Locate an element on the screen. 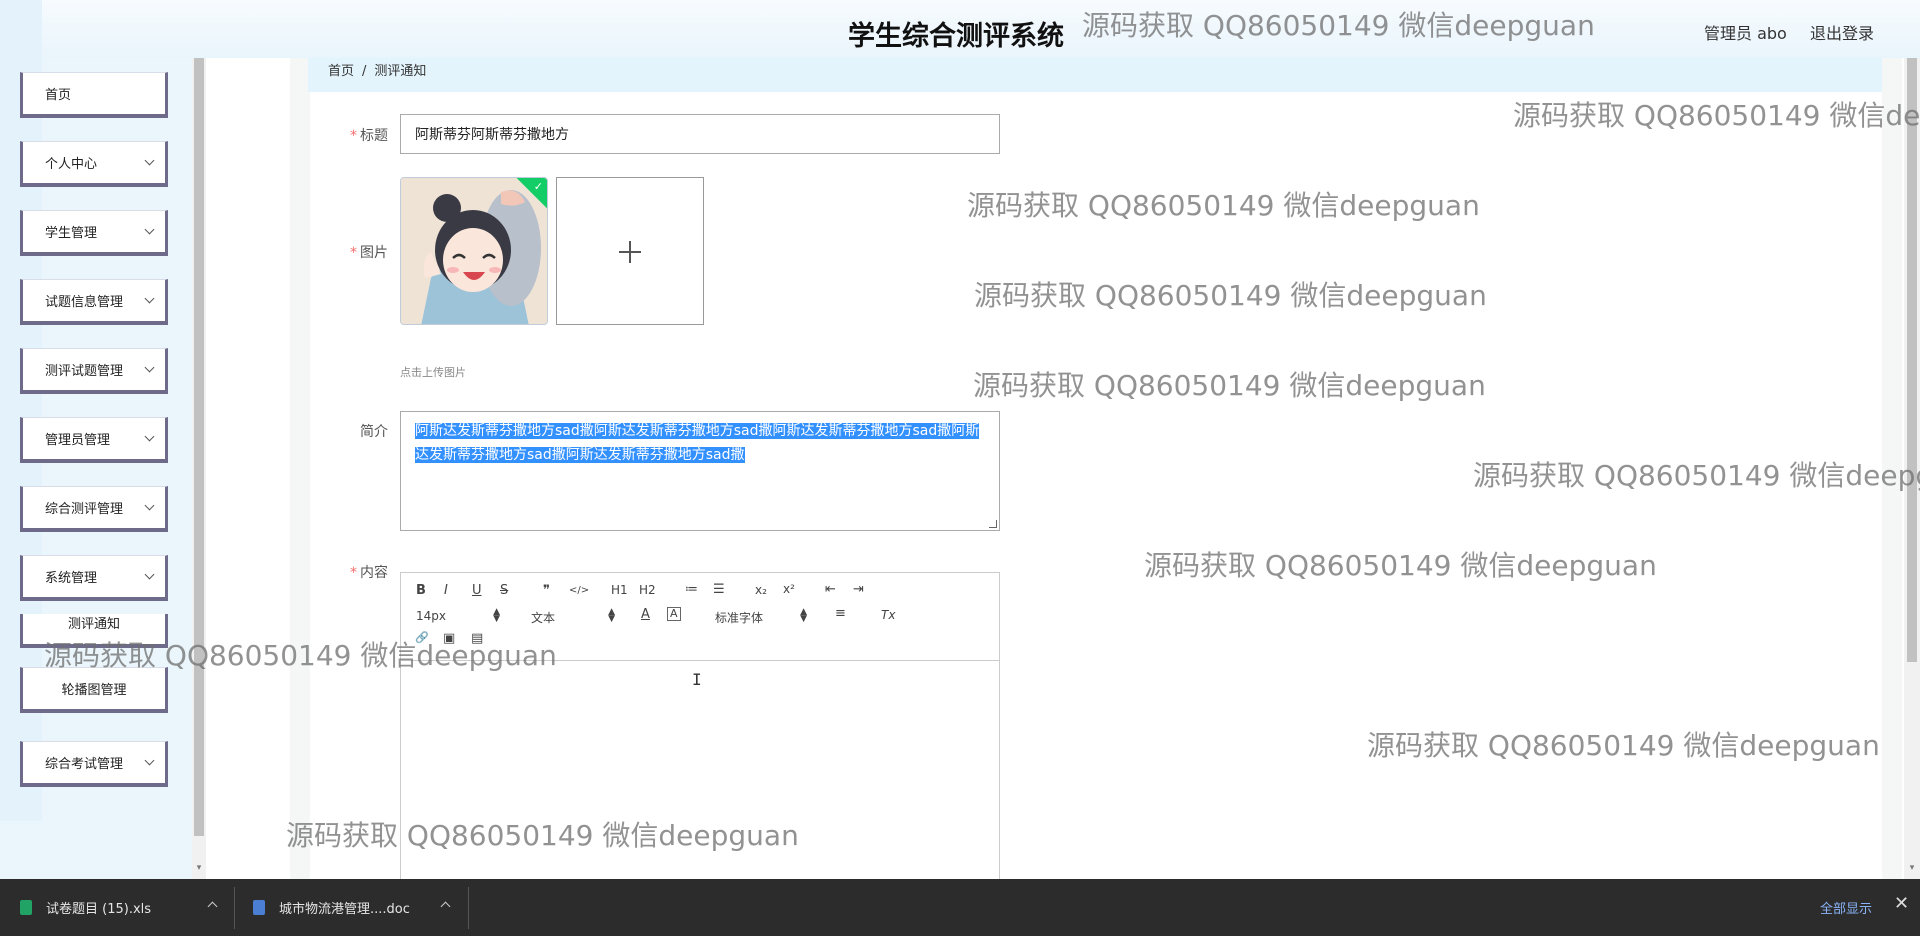 The image size is (1920, 936). download-filename: 试卷题目 (15).xls is located at coordinates (99, 909).